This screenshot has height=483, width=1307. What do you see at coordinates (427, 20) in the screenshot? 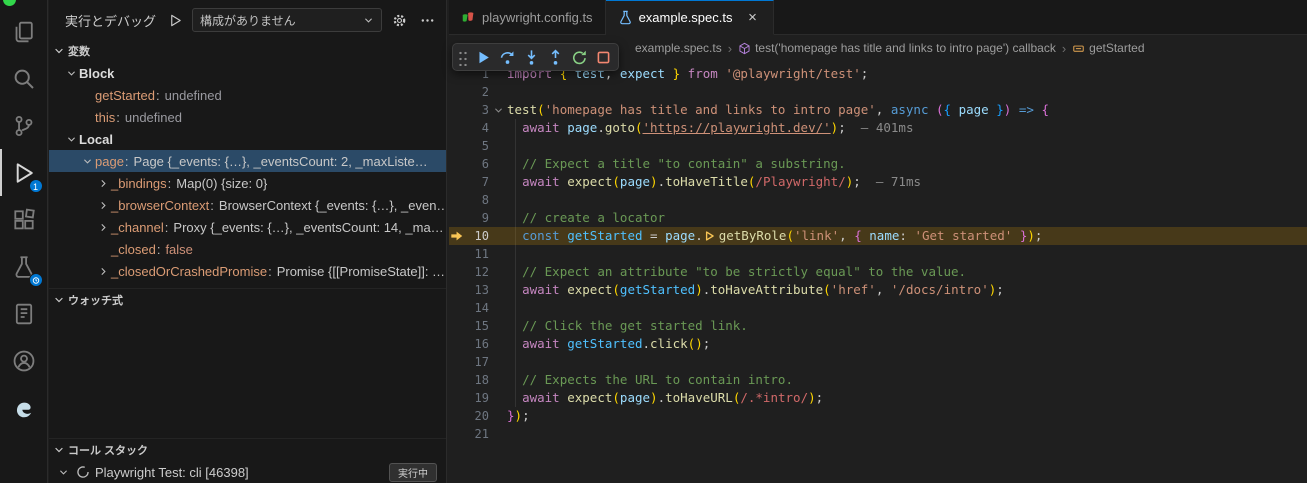
I see `more-actions-button` at bounding box center [427, 20].